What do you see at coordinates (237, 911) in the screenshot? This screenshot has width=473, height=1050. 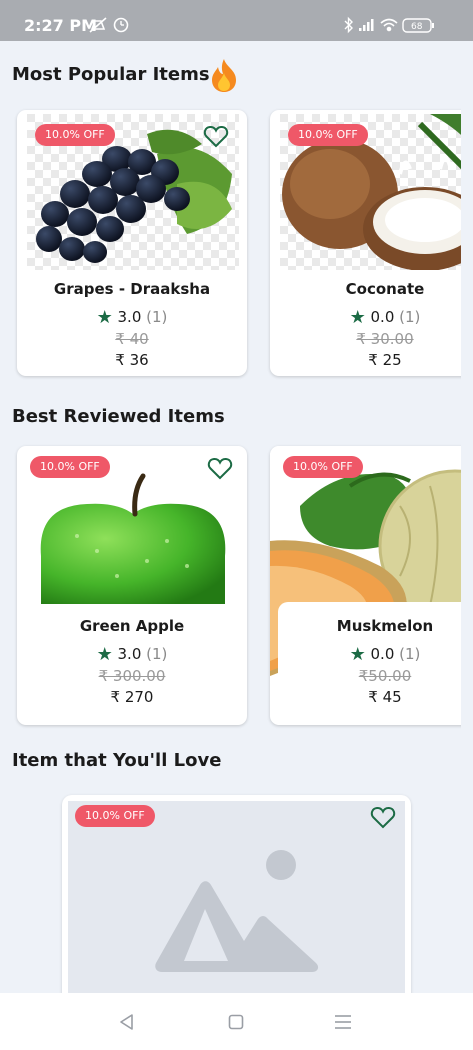 I see `image-placeholder-icon` at bounding box center [237, 911].